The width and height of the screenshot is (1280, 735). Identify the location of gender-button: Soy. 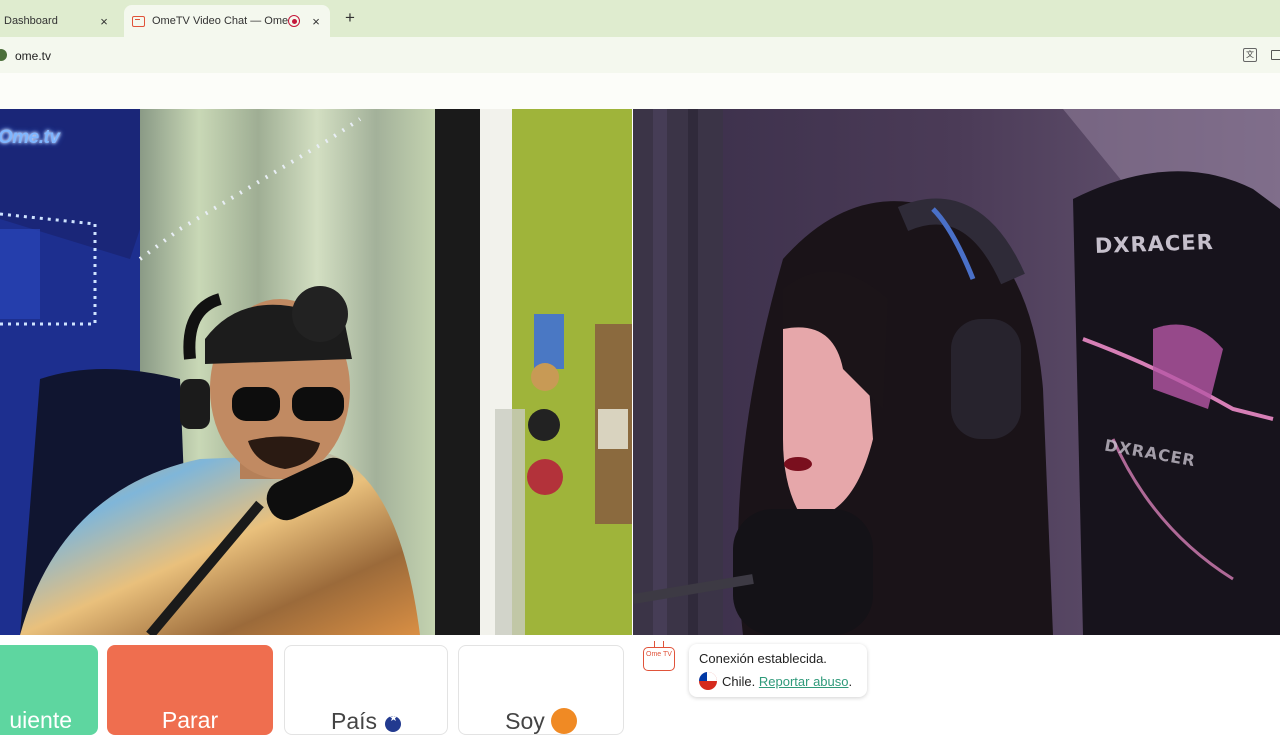
(541, 690).